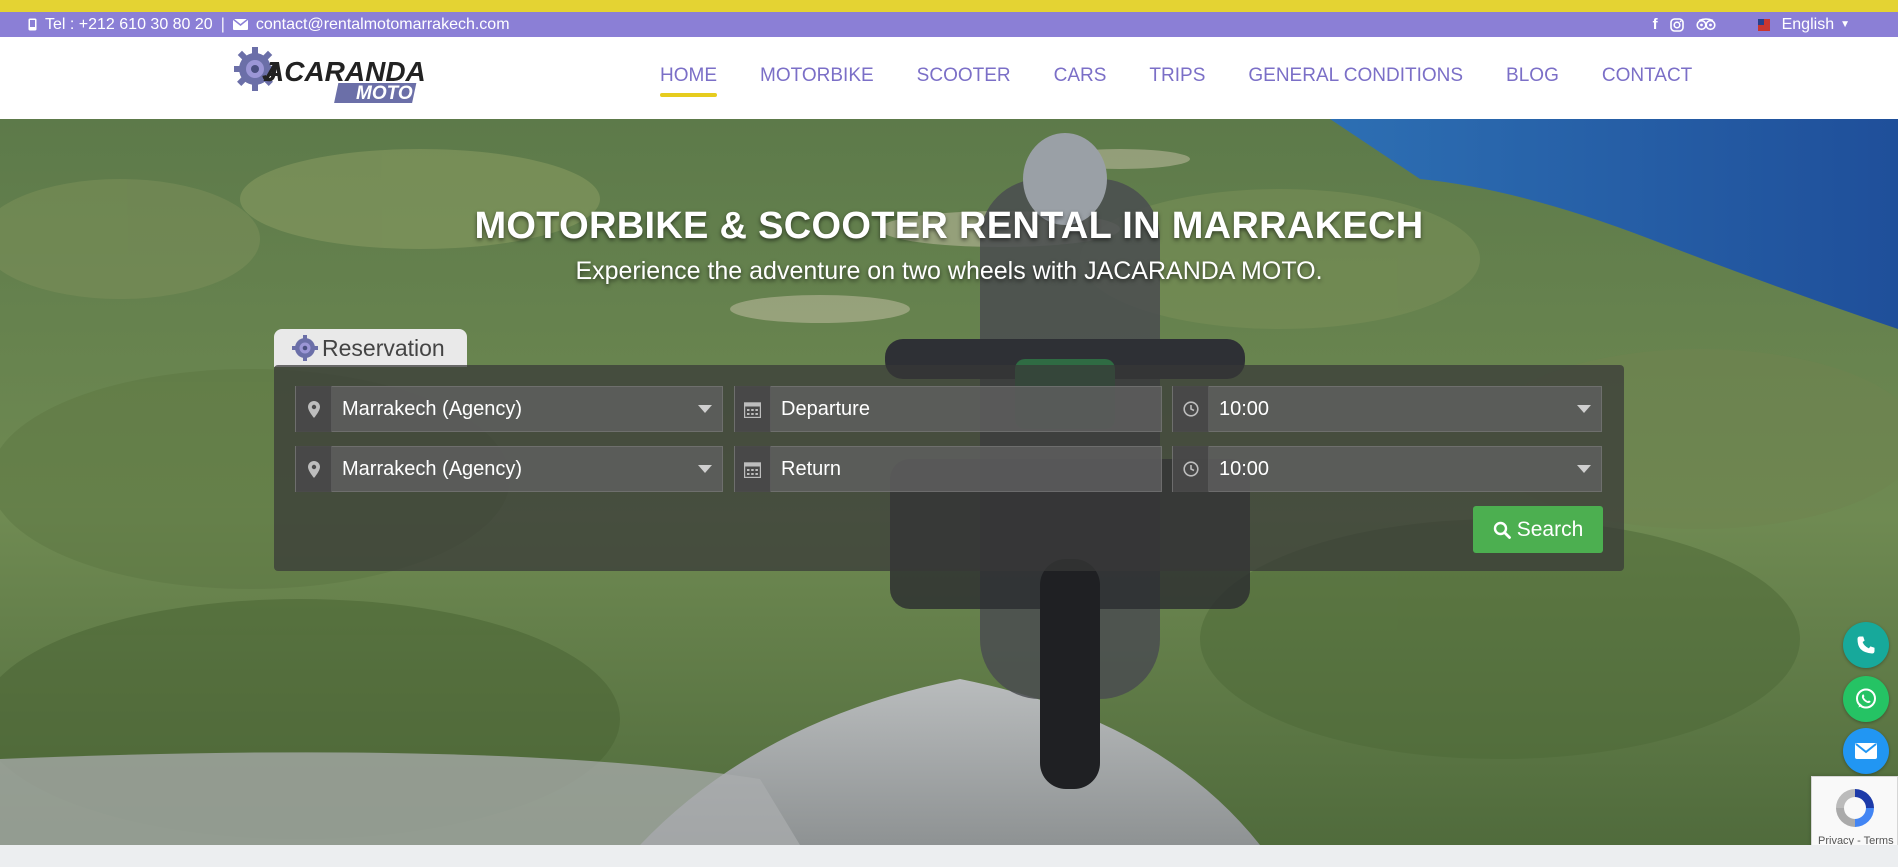 The width and height of the screenshot is (1898, 867). I want to click on instagram-icon, so click(1676, 24).